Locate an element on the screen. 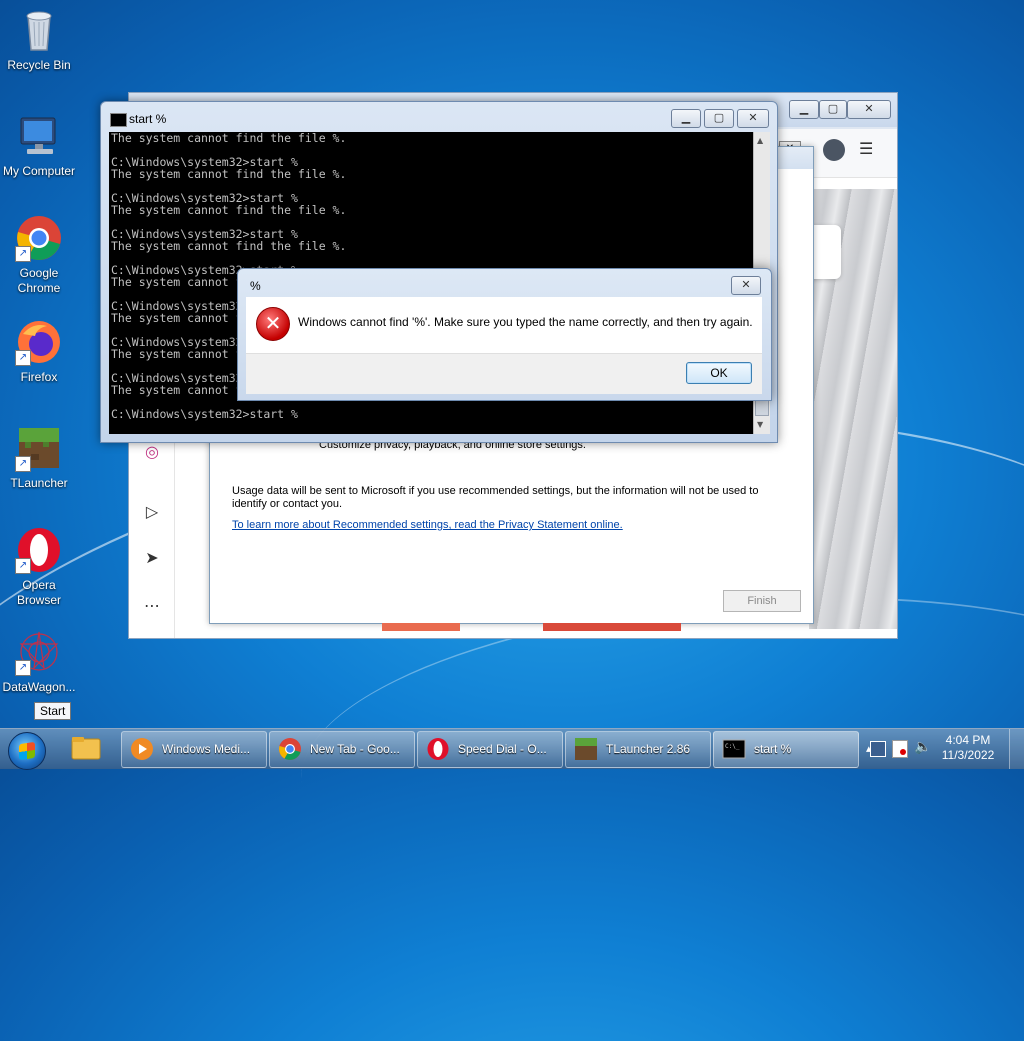  desktop-icon-firefox: ↗ Firefox is located at coordinates (39, 351).